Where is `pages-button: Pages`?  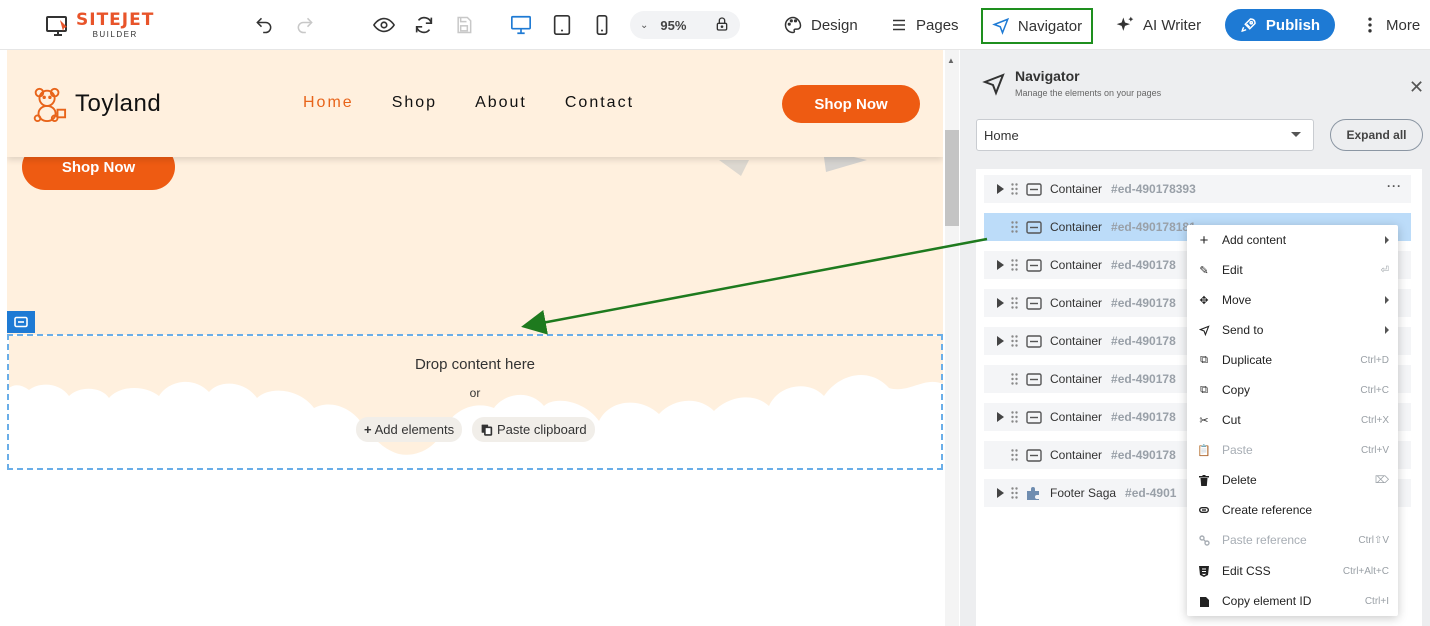
pages-button: Pages is located at coordinates (924, 25).